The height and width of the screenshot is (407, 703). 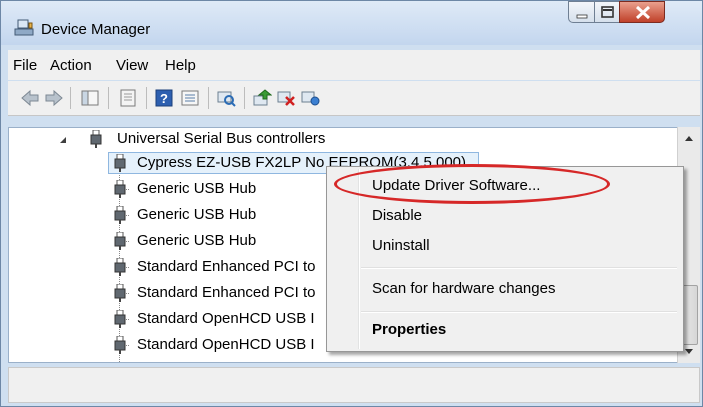 What do you see at coordinates (286, 98) in the screenshot?
I see `uninstall-icon` at bounding box center [286, 98].